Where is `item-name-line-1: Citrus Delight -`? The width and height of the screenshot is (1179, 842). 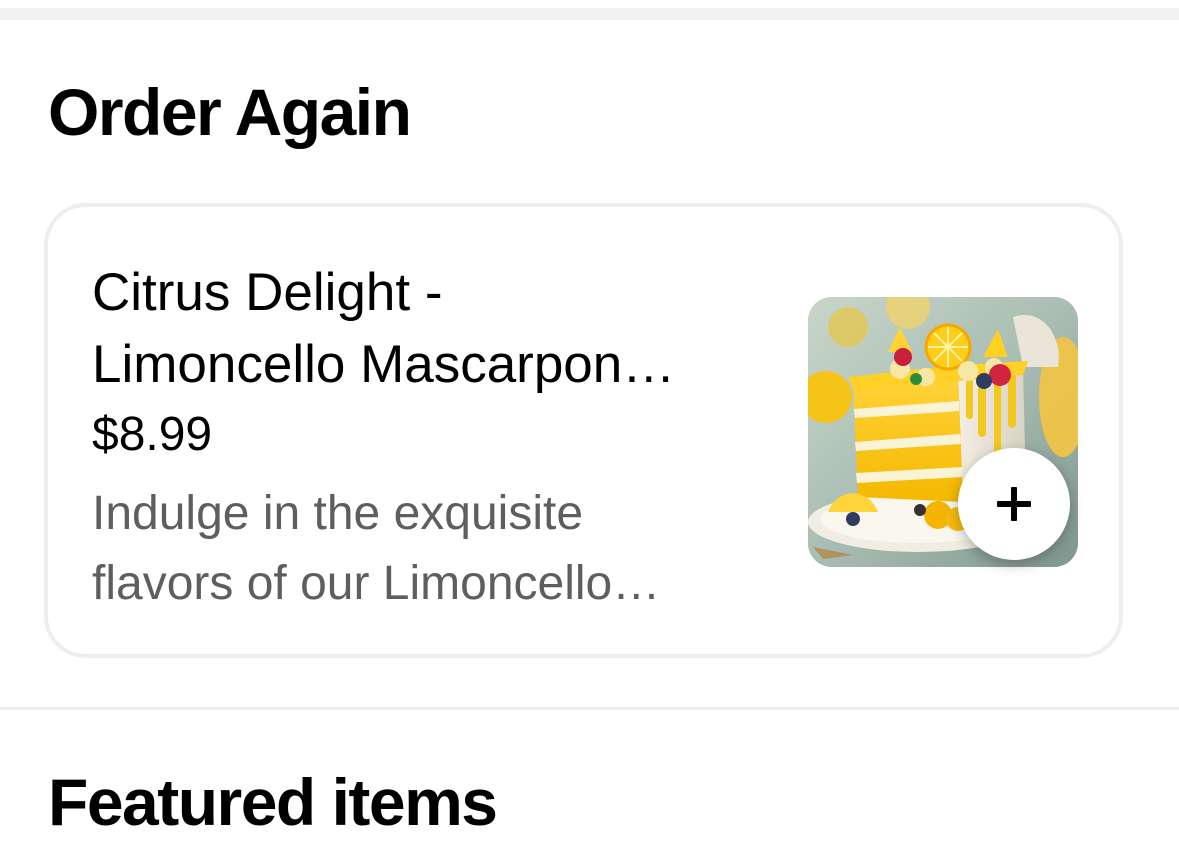 item-name-line-1: Citrus Delight - is located at coordinates (267, 292).